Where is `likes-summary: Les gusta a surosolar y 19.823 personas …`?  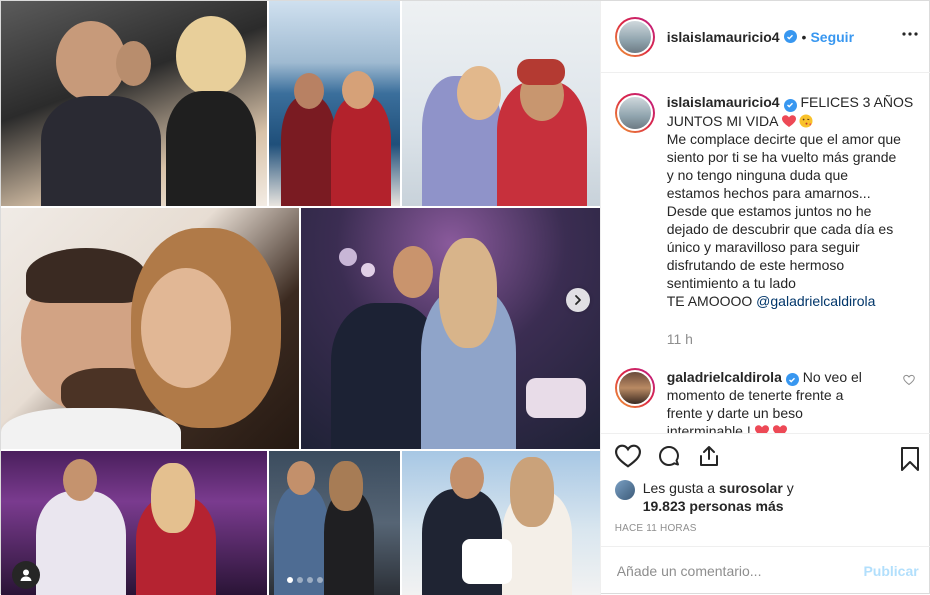 likes-summary: Les gusta a surosolar y 19.823 personas … is located at coordinates (764, 497).